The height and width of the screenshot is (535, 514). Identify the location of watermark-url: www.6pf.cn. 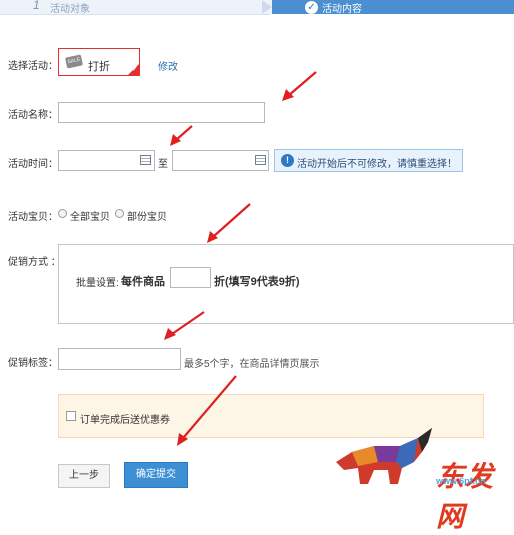
(461, 481).